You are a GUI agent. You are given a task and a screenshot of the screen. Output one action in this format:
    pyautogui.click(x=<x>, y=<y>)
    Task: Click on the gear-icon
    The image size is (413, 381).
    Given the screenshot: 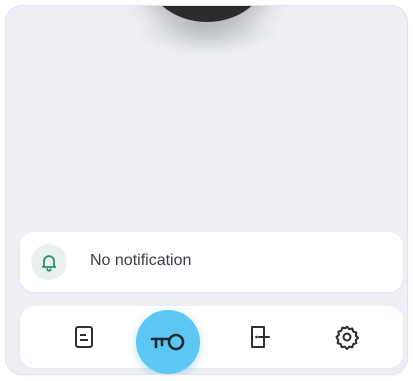 What is the action you would take?
    pyautogui.click(x=347, y=337)
    